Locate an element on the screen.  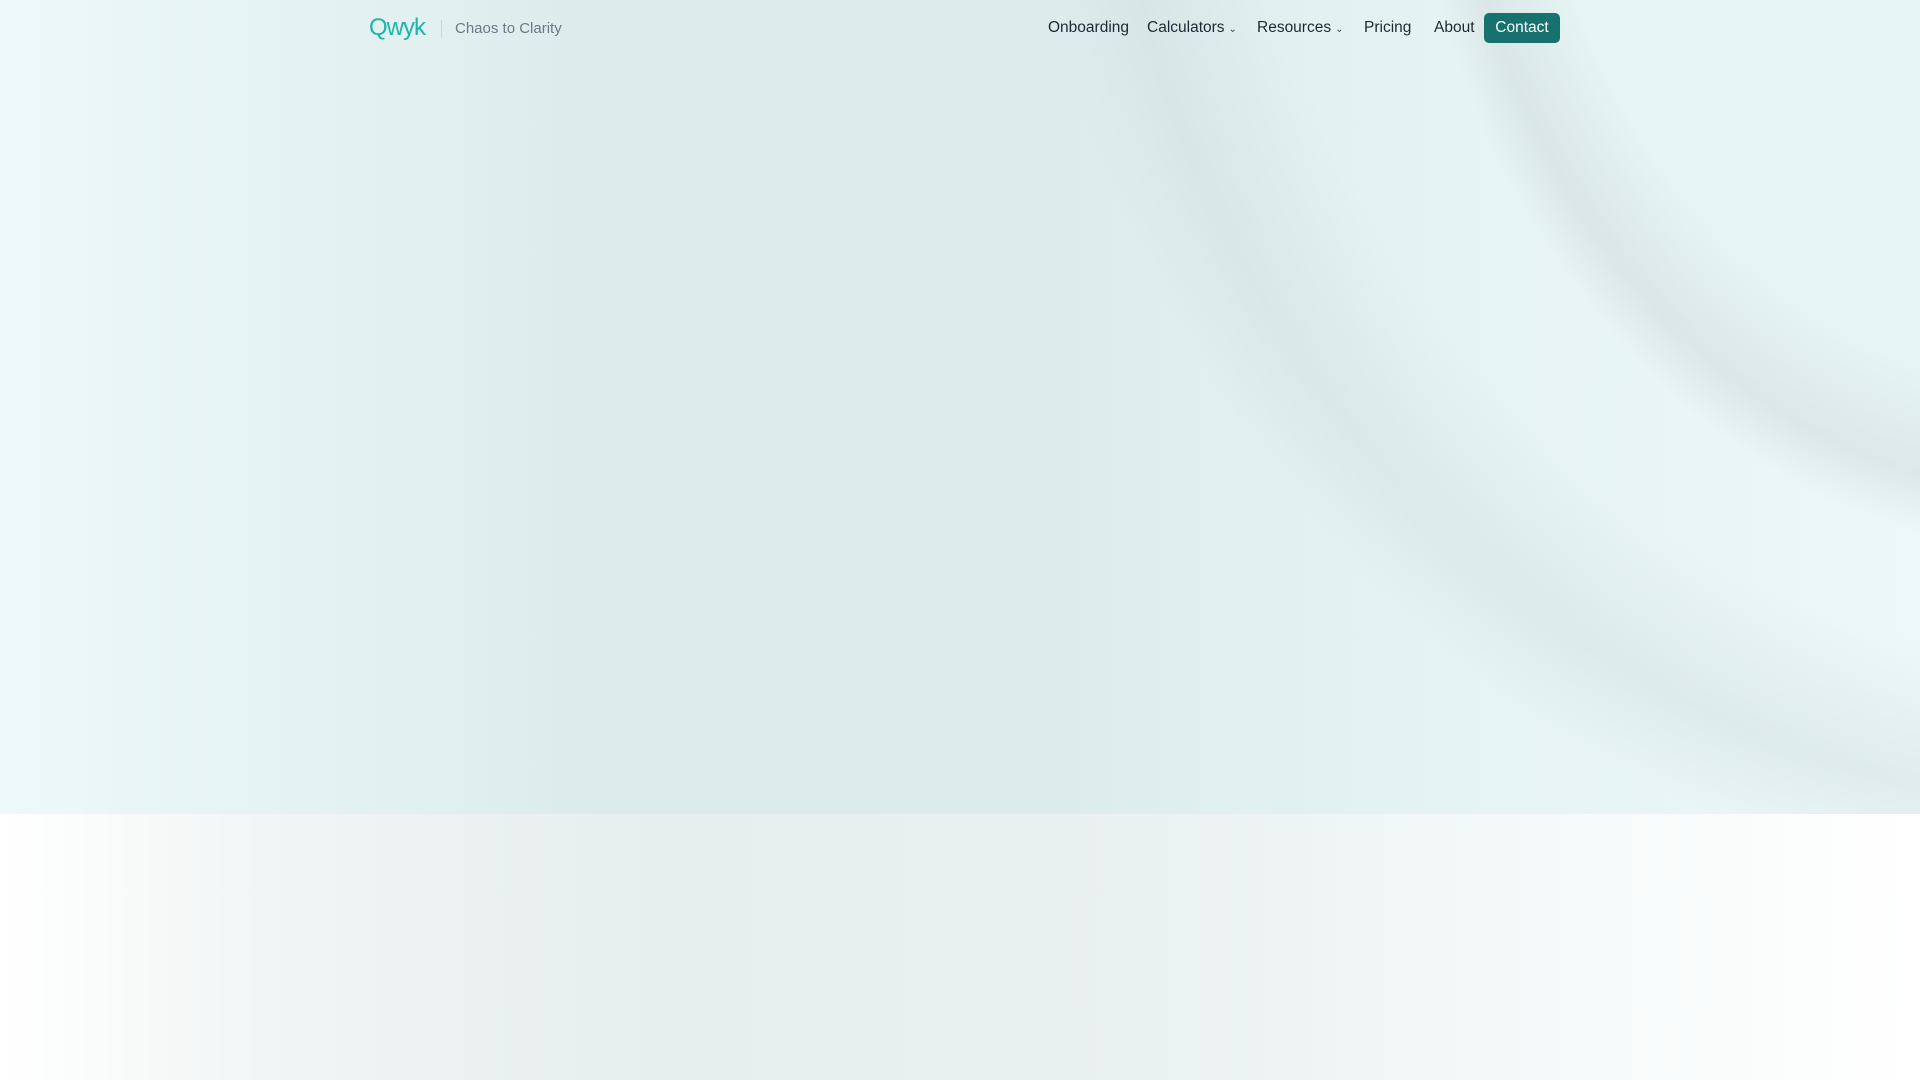
divider is located at coordinates (441, 29).